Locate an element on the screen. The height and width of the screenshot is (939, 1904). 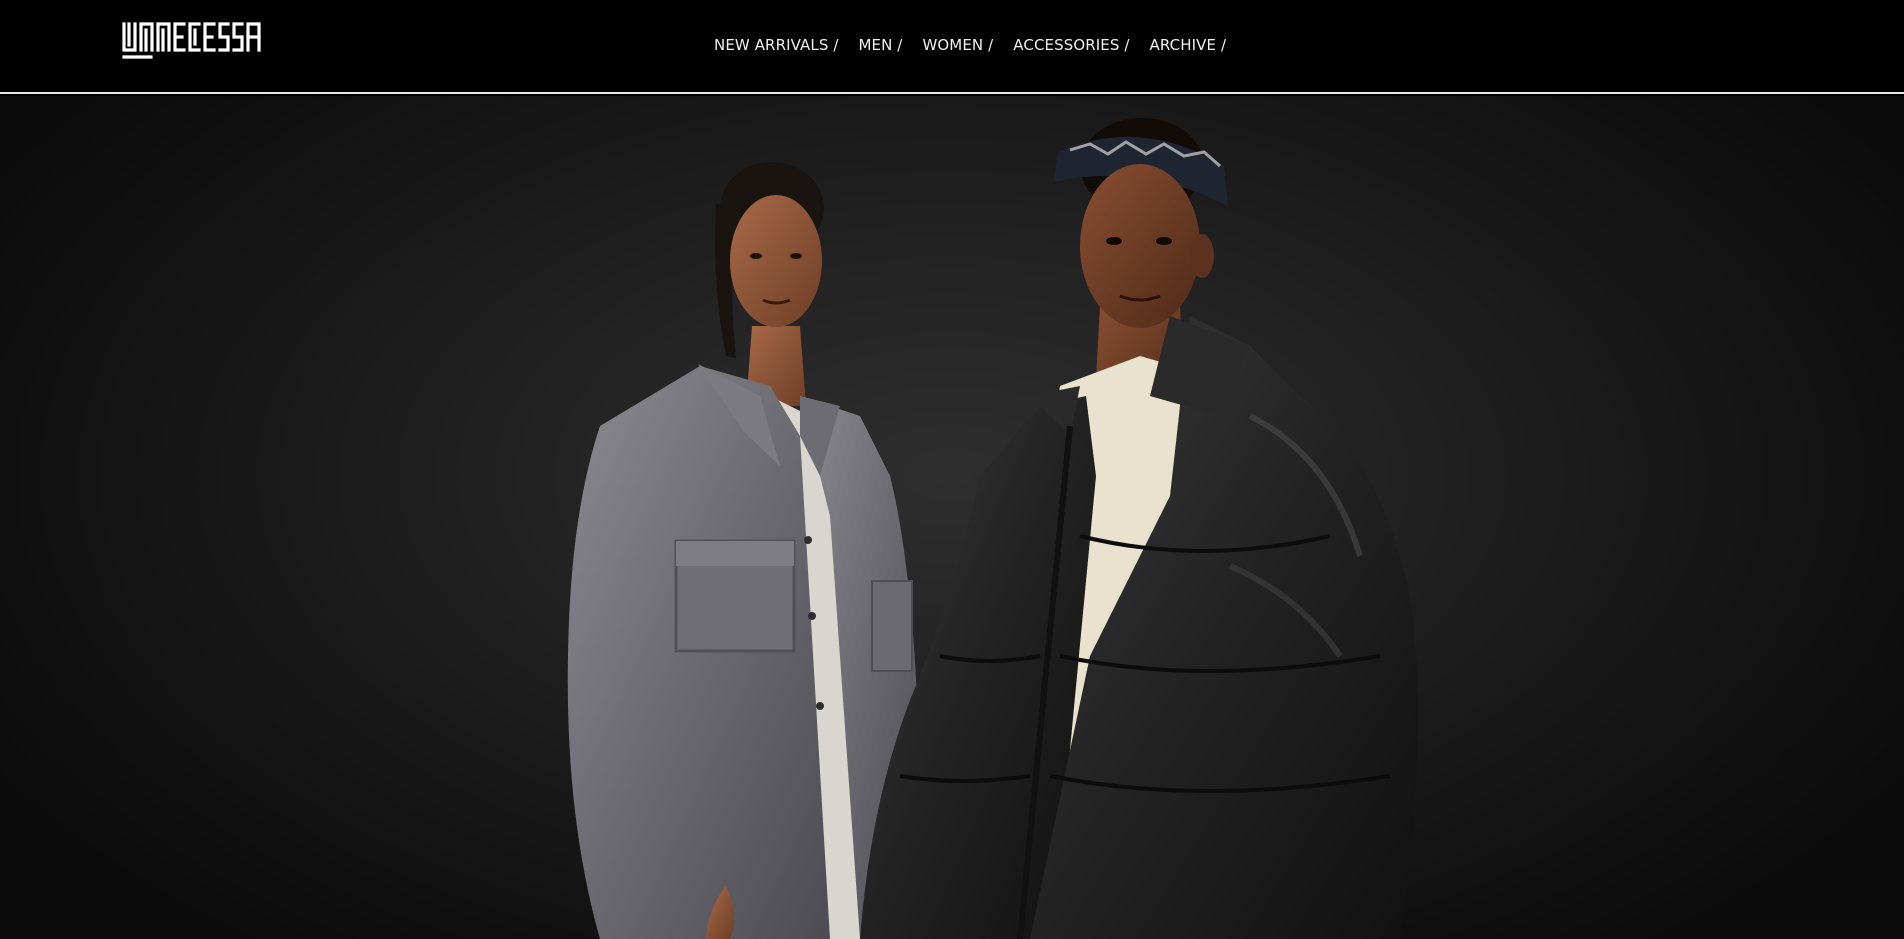
nav-item-women: WOMEN / is located at coordinates (957, 45).